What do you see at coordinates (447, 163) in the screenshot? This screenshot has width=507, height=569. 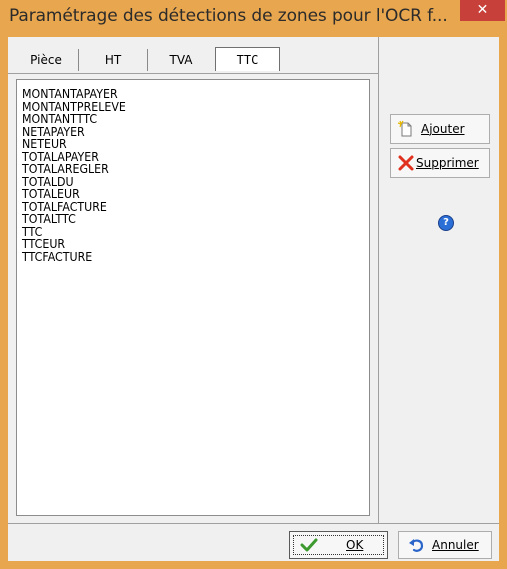 I see `delete-button-label: Supprimer` at bounding box center [447, 163].